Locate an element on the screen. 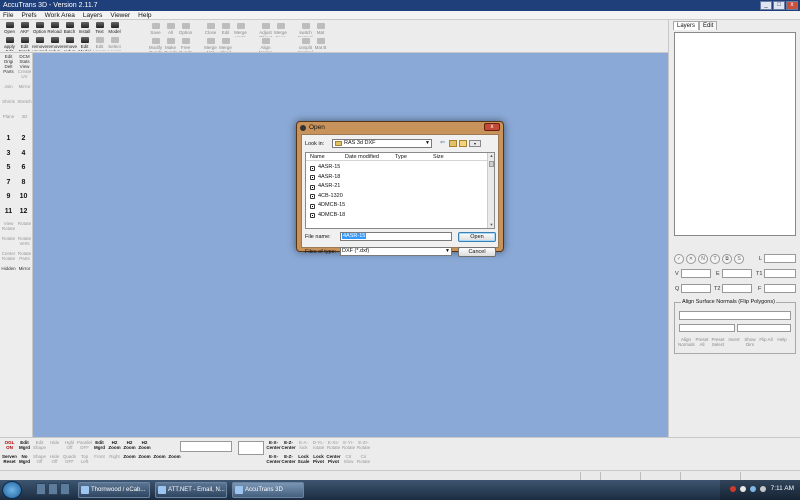  field-f is located at coordinates (780, 288).